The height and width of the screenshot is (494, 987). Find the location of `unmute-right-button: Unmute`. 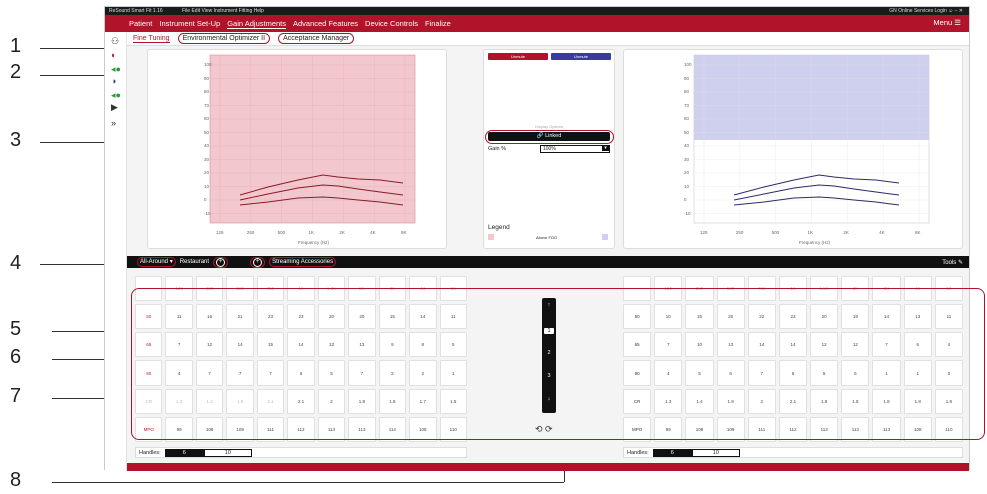

unmute-right-button: Unmute is located at coordinates (581, 56).